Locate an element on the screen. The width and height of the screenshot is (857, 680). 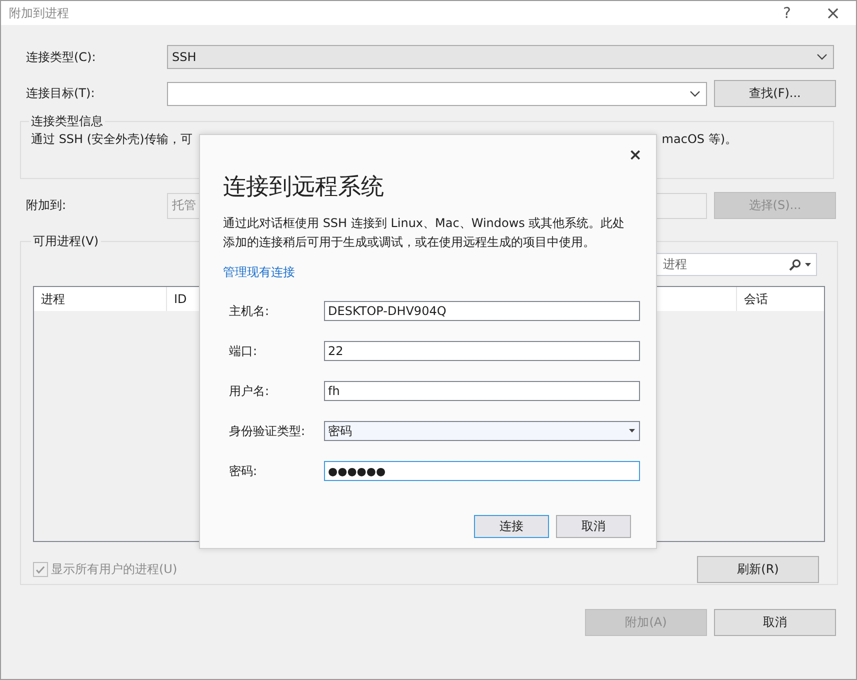
field-label: 连接目标(T): is located at coordinates (61, 93).